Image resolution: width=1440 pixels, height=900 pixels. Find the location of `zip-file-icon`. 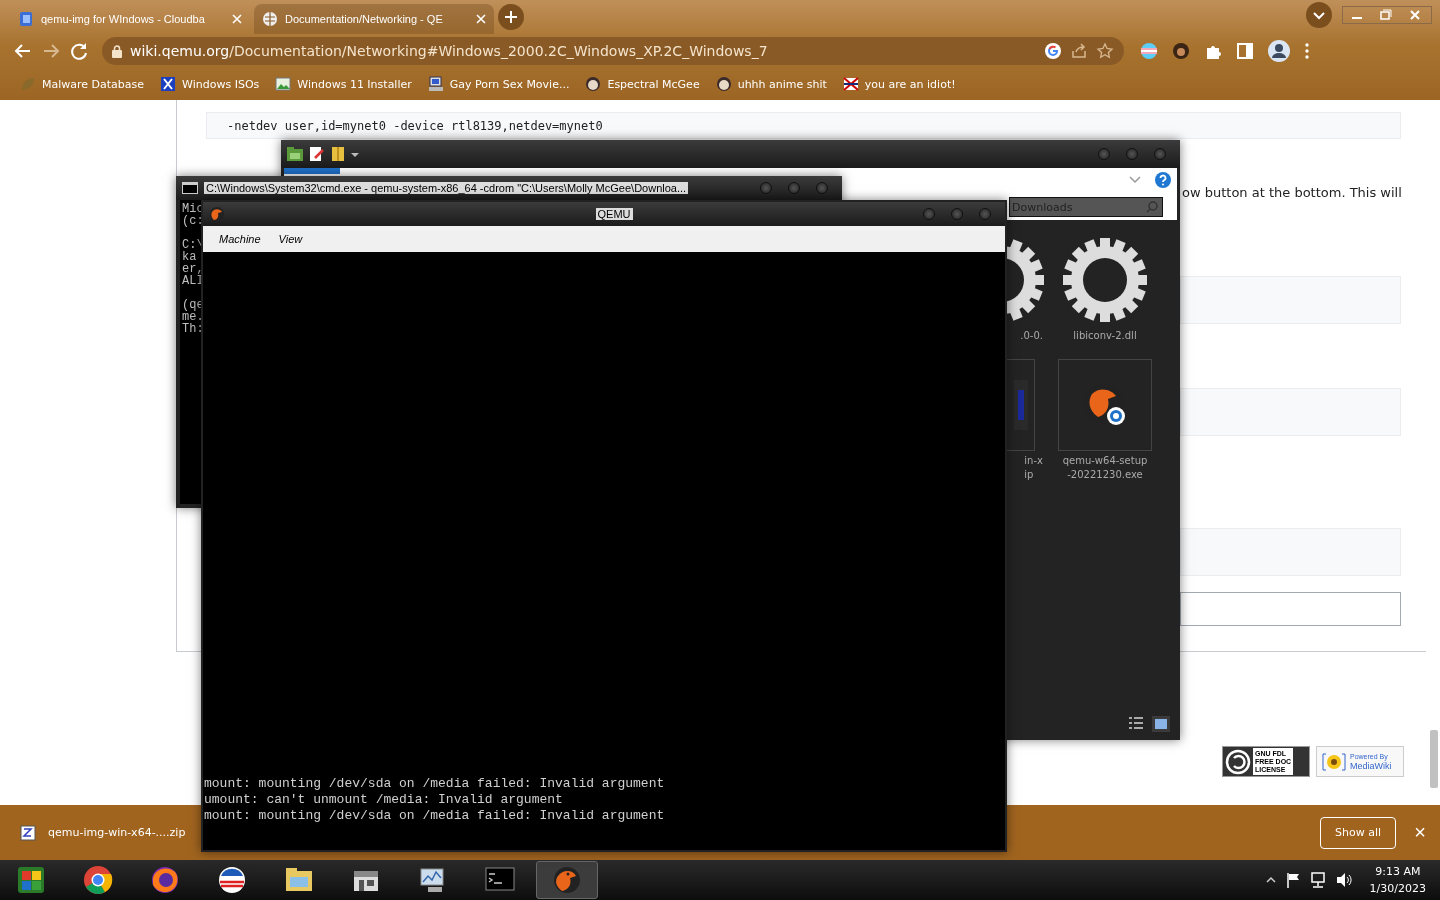

zip-file-icon is located at coordinates (28, 832).